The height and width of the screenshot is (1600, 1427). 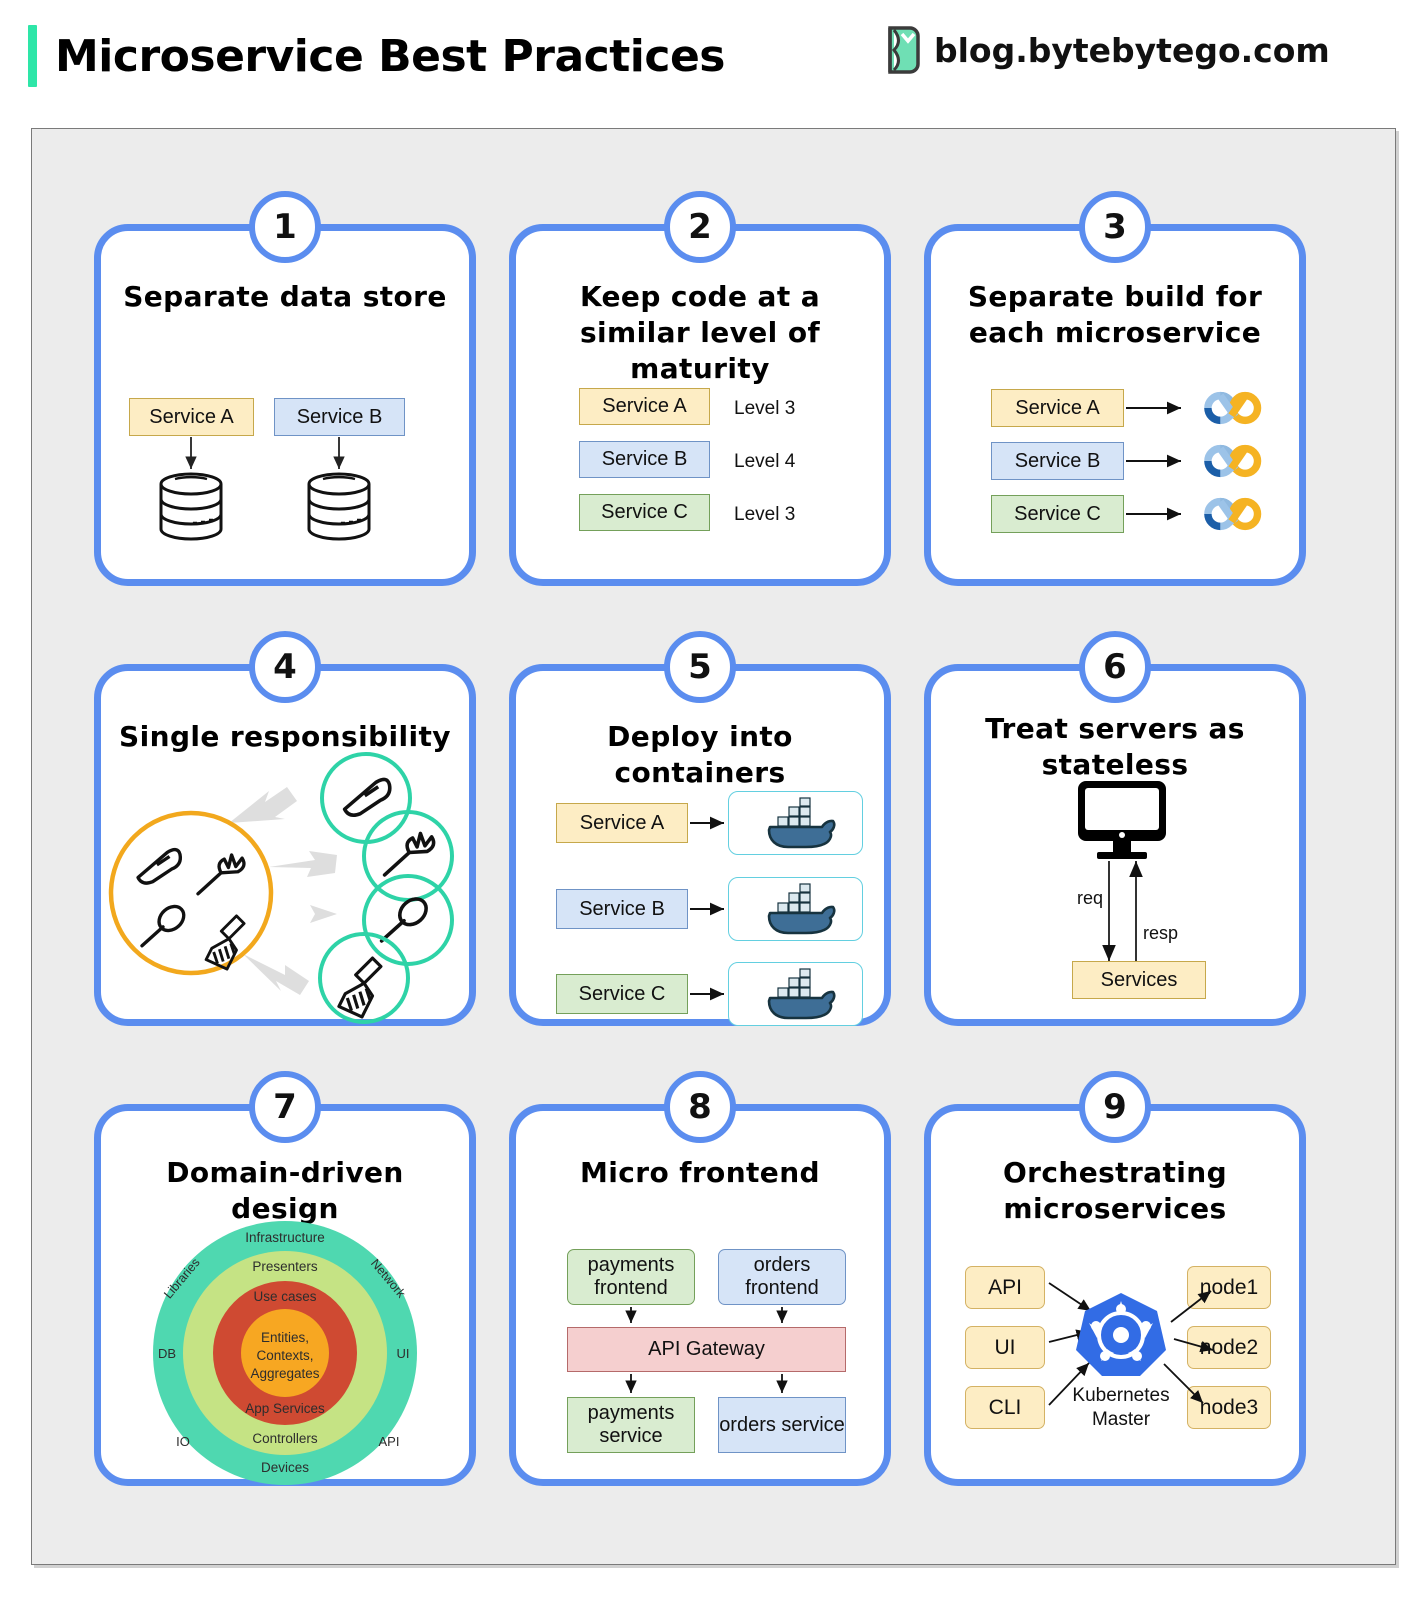 I want to click on card-8-arrows, so click(x=706, y=1350).